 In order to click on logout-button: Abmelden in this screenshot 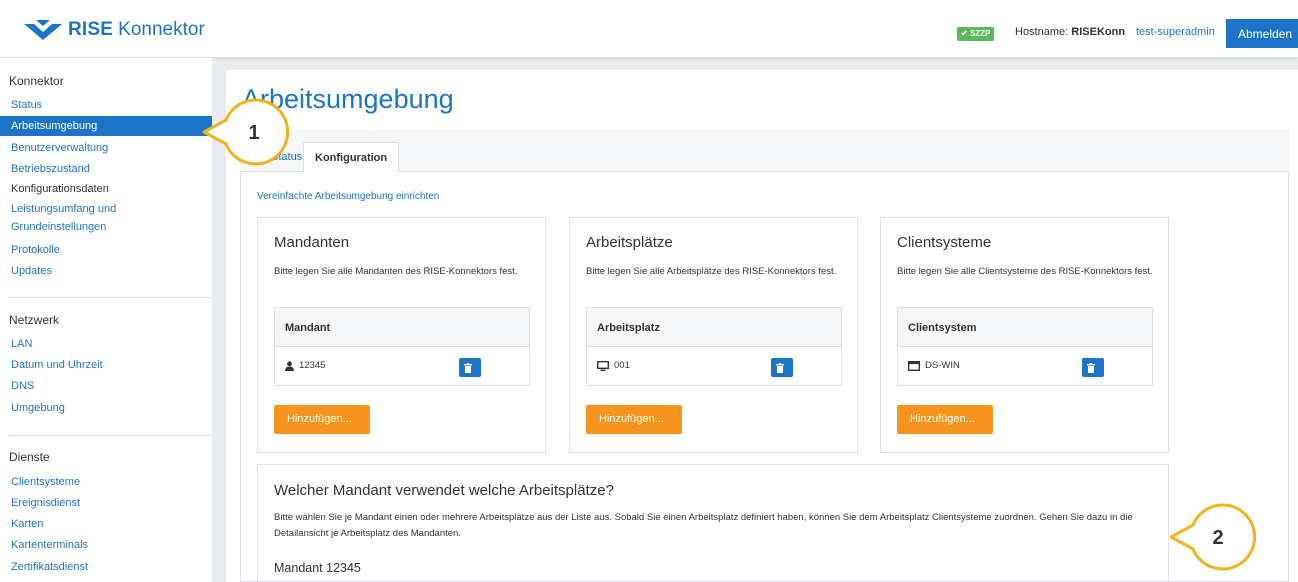, I will do `click(1262, 33)`.